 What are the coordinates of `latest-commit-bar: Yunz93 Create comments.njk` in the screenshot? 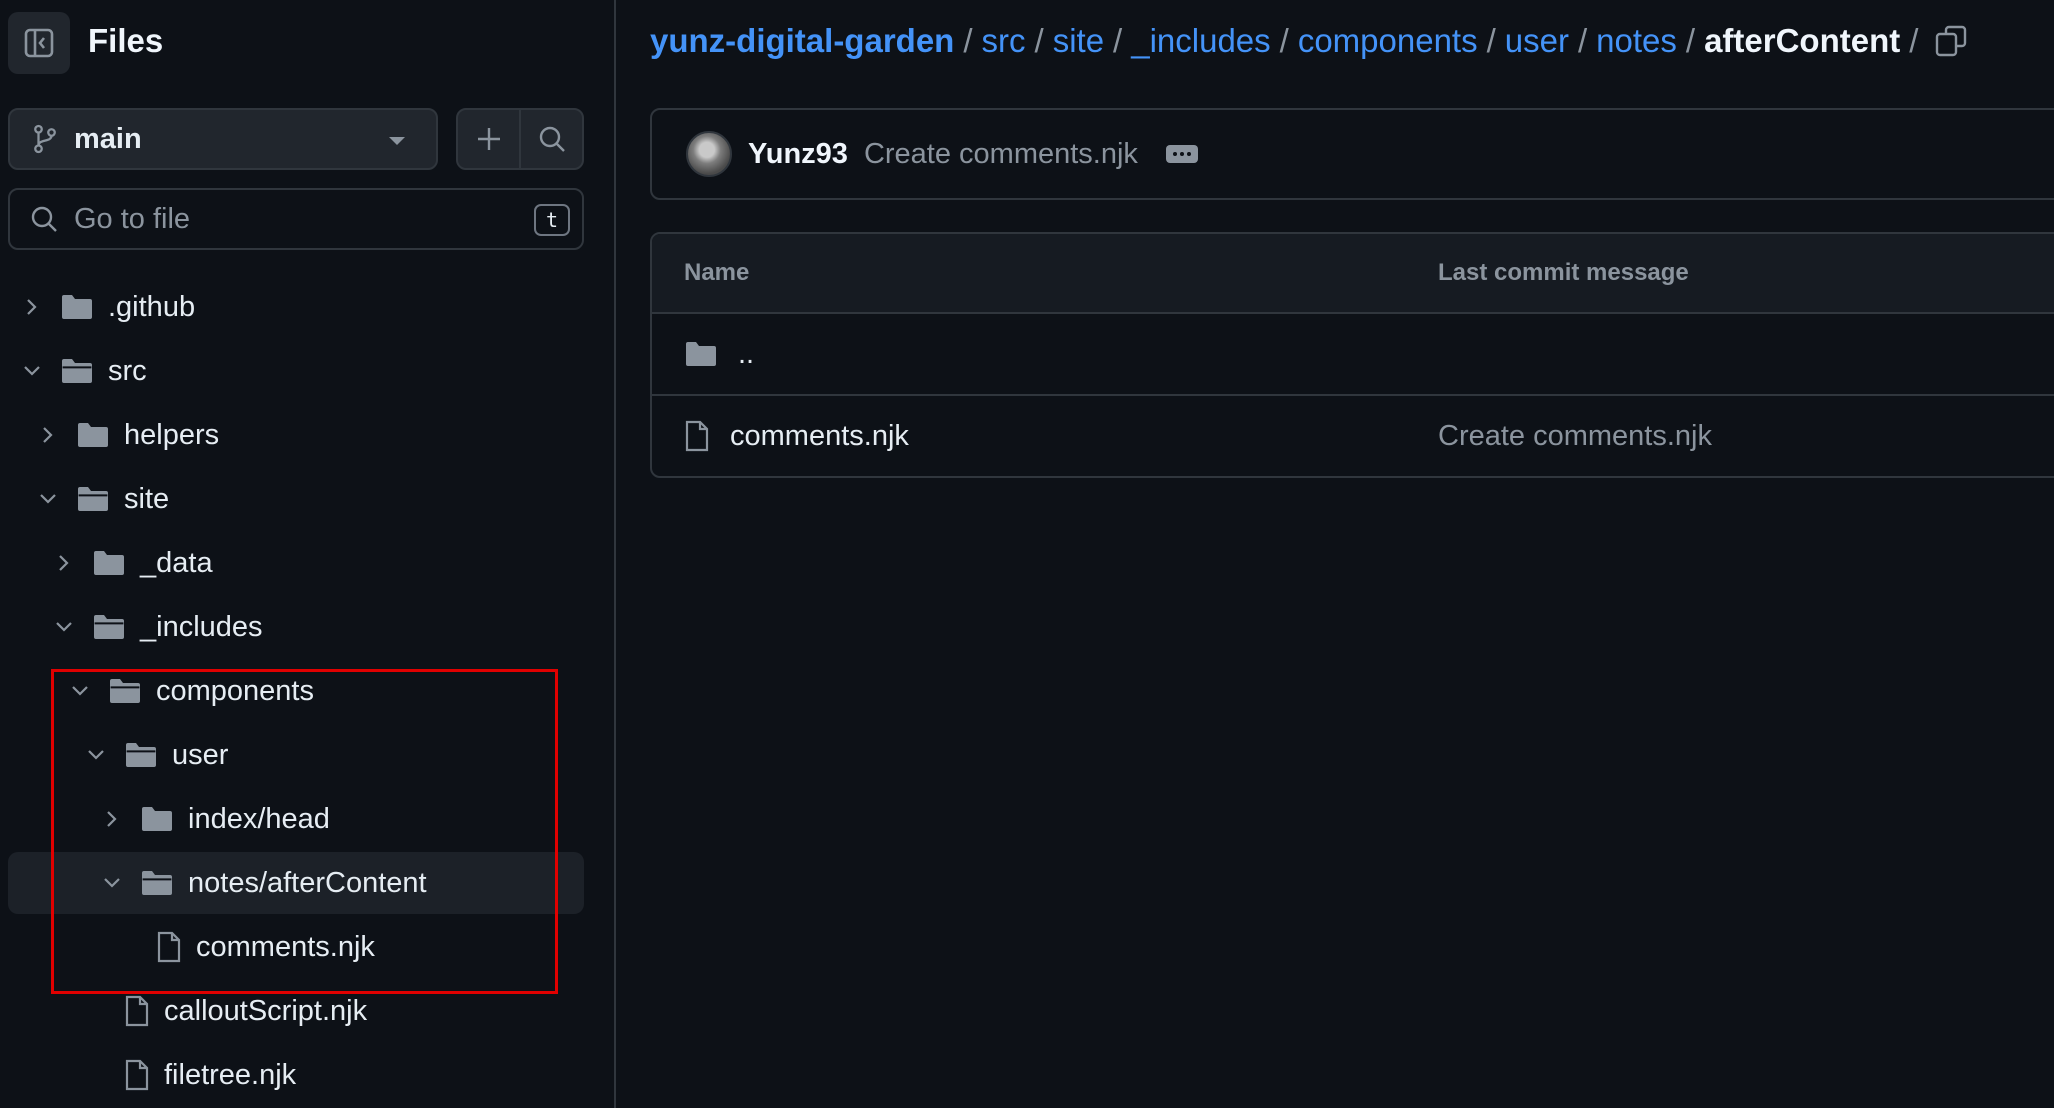 It's located at (1352, 154).